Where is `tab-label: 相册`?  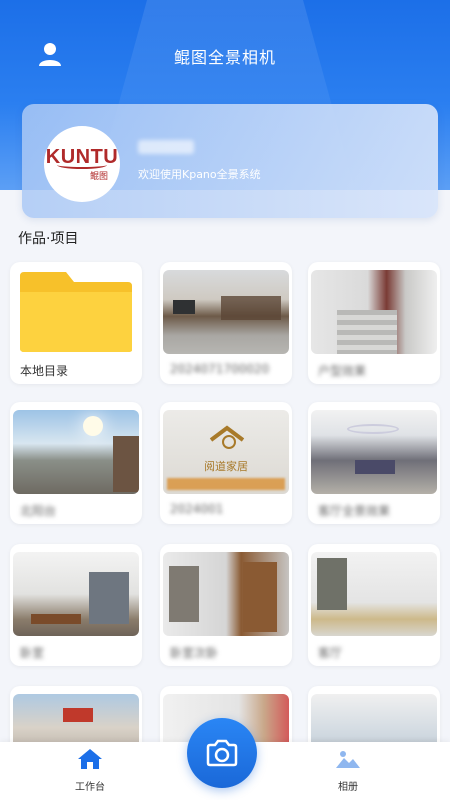
tab-label: 相册 is located at coordinates (348, 787).